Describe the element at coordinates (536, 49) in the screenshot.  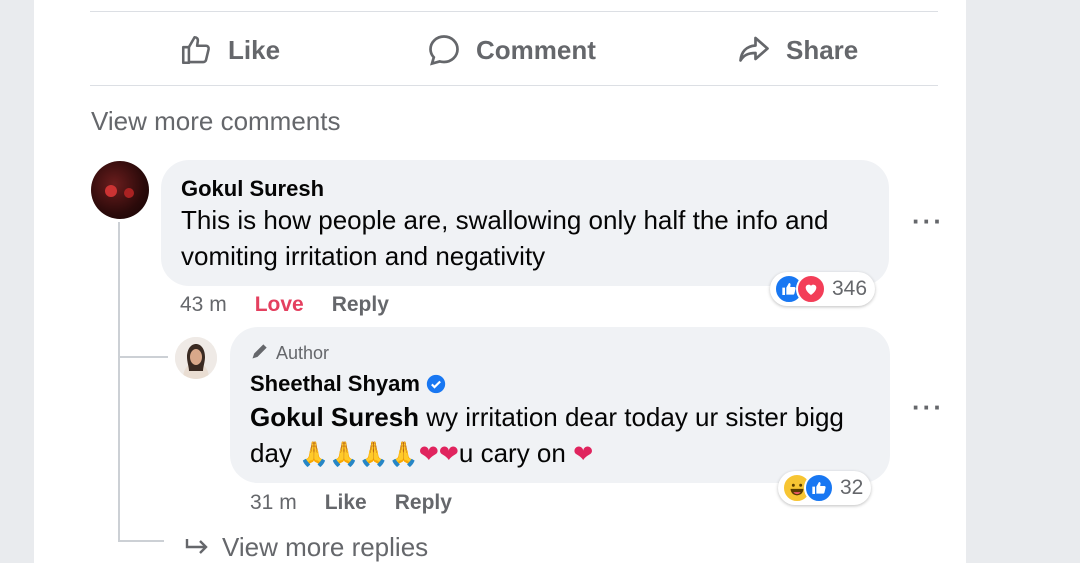
I see `comment-label: Comment` at that location.